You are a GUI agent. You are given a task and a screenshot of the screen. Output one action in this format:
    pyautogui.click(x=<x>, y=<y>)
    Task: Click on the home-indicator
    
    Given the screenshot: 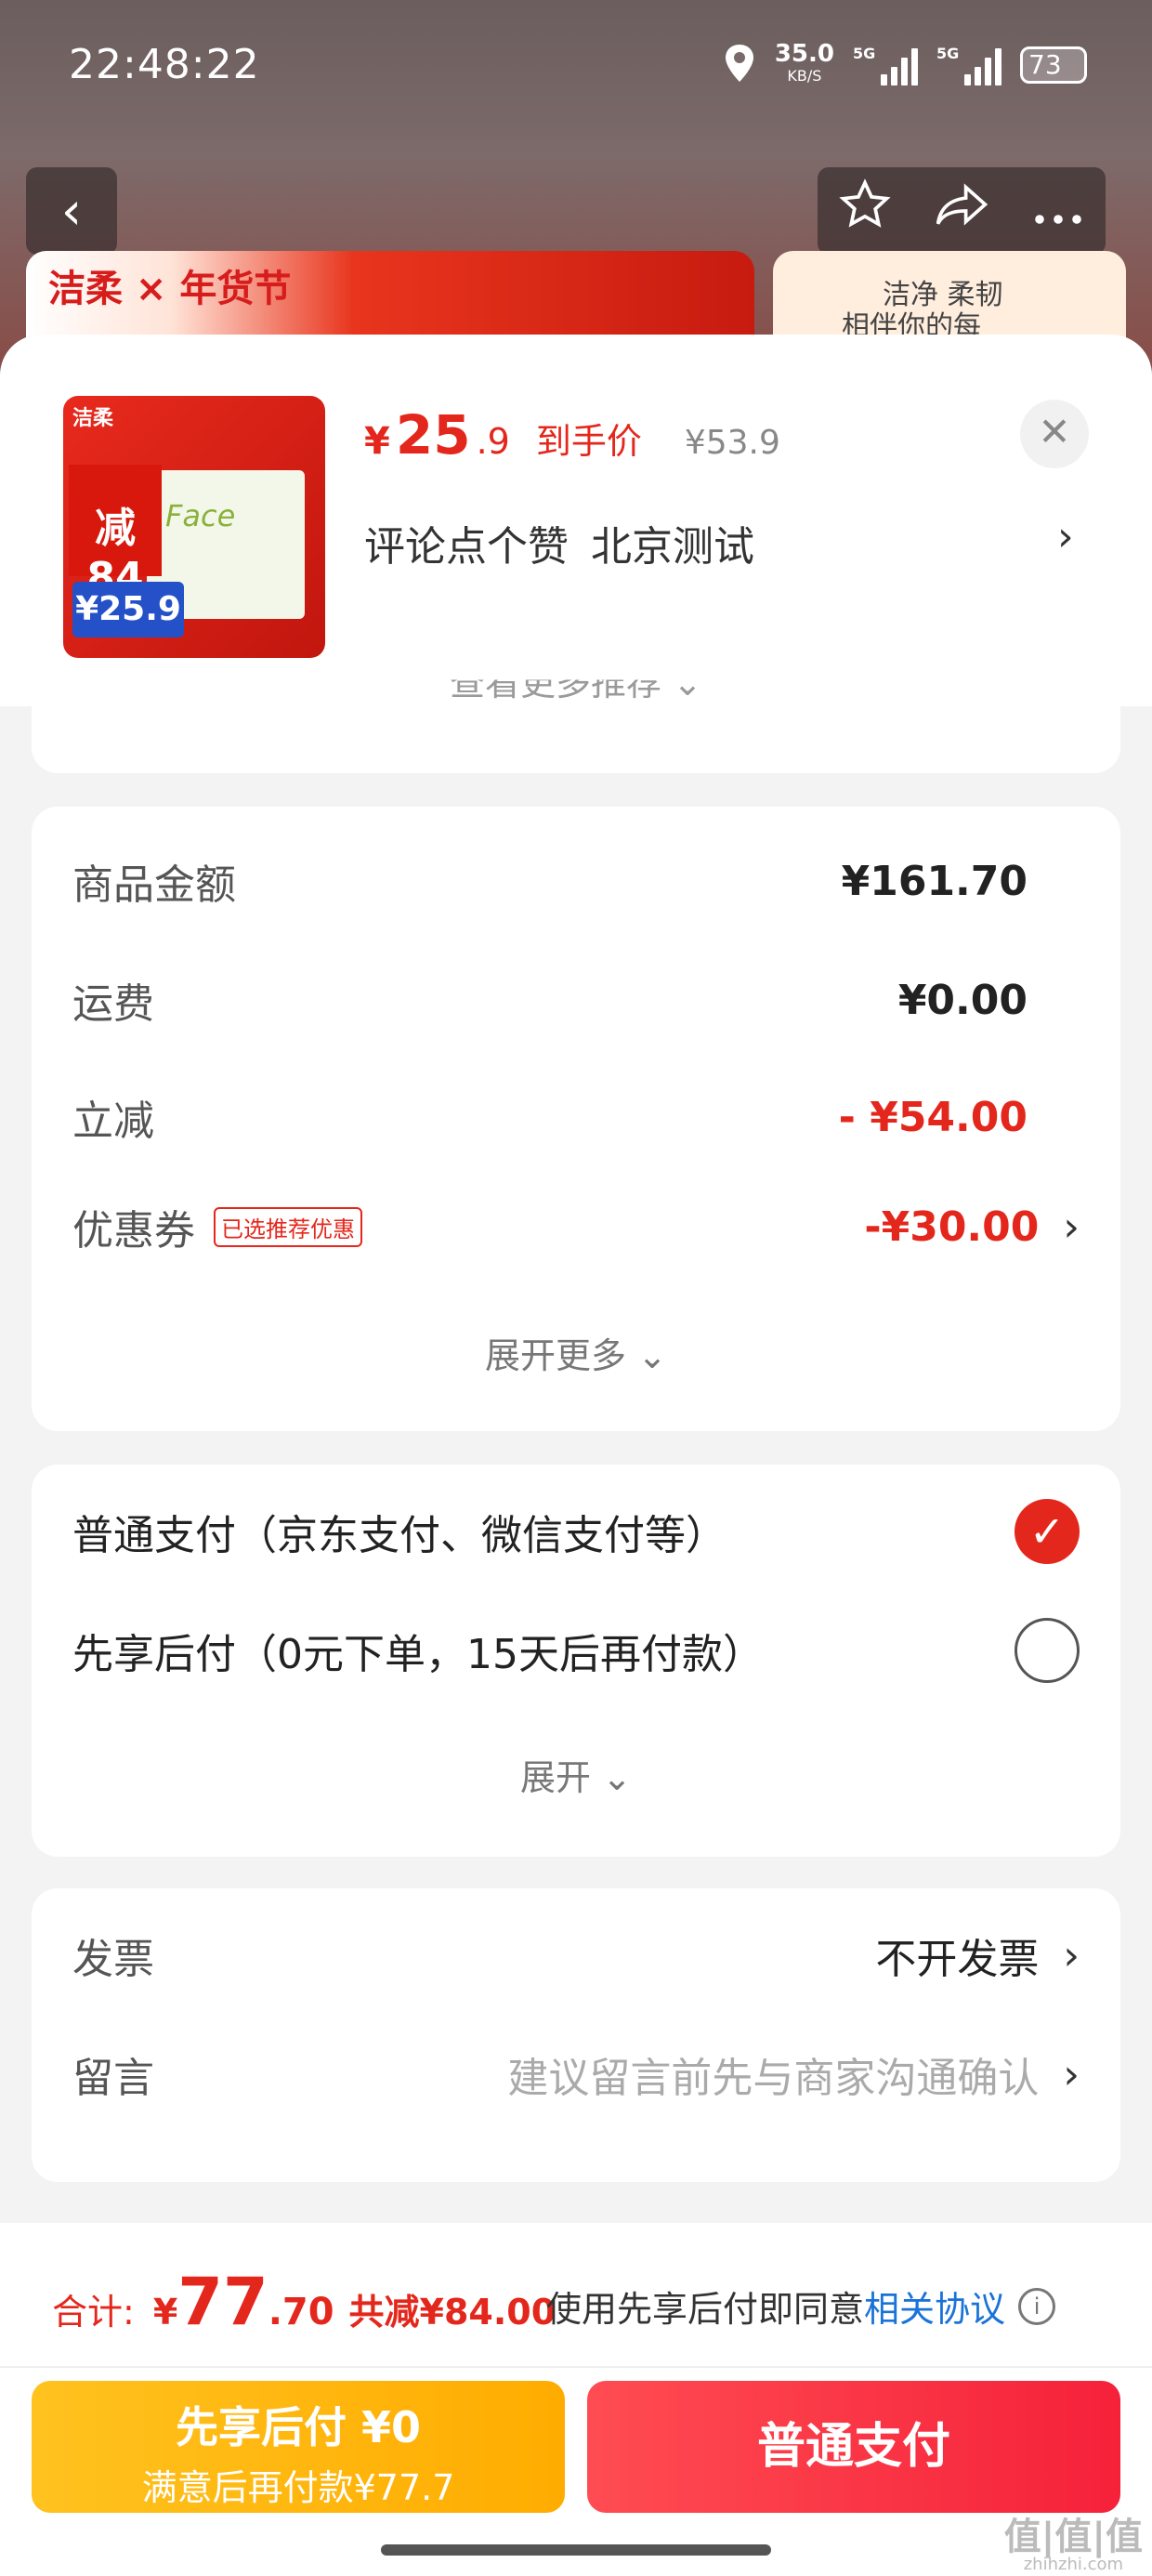 What is the action you would take?
    pyautogui.click(x=576, y=2550)
    